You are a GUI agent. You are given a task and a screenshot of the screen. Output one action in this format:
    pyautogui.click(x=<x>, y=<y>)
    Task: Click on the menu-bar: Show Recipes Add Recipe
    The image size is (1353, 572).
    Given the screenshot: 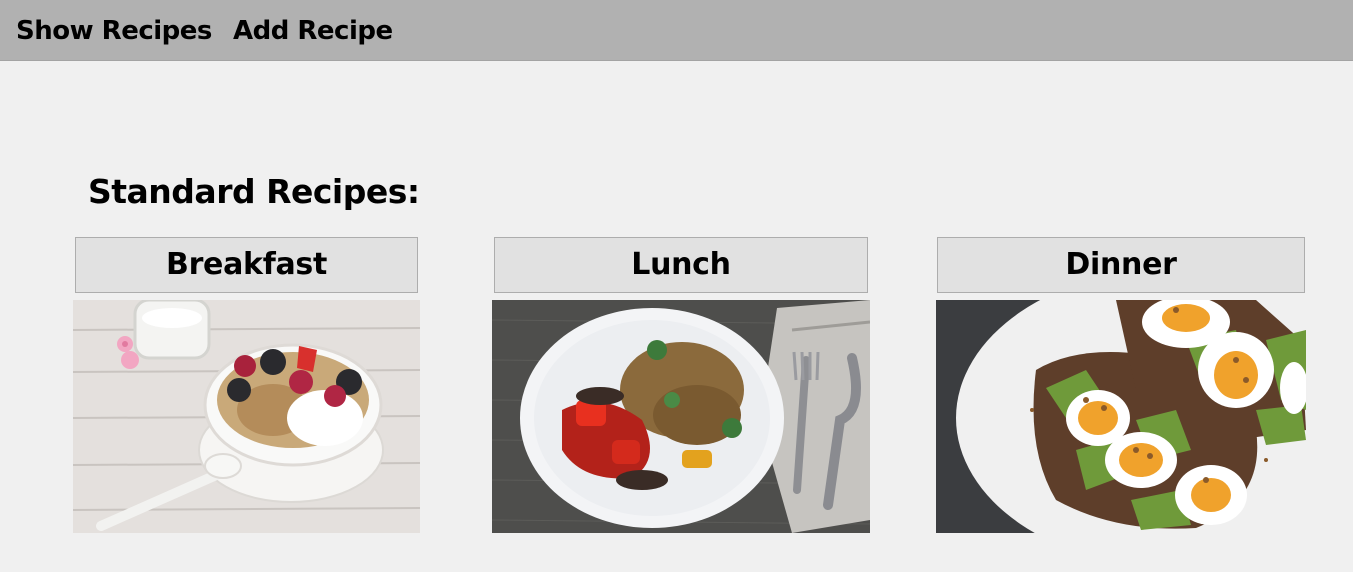 What is the action you would take?
    pyautogui.click(x=676, y=30)
    